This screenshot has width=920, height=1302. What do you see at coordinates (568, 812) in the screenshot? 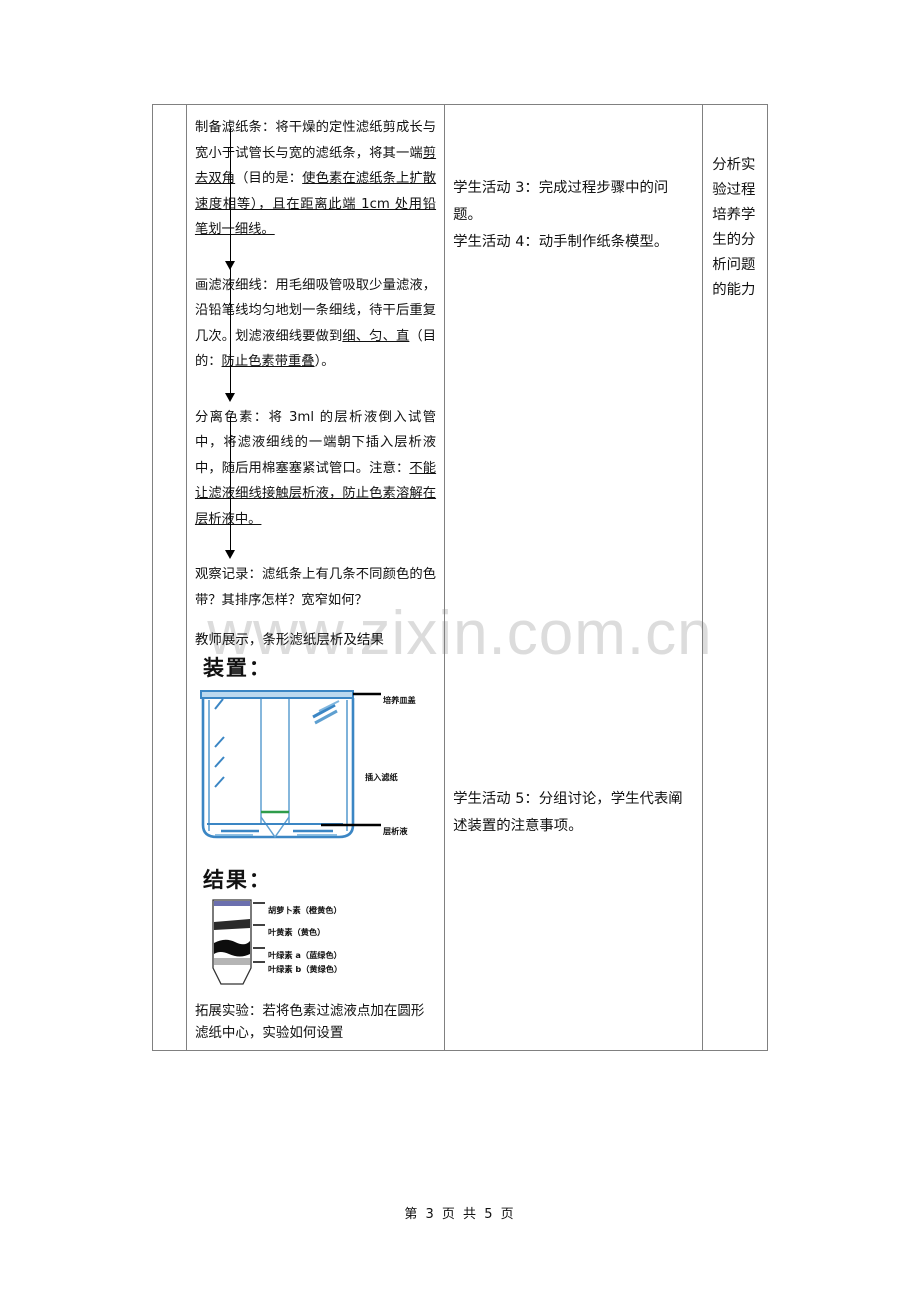
I see `activity-item-5: 学生活动 5：分组讨论，学生代表阐述装置的注意事项。` at bounding box center [568, 812].